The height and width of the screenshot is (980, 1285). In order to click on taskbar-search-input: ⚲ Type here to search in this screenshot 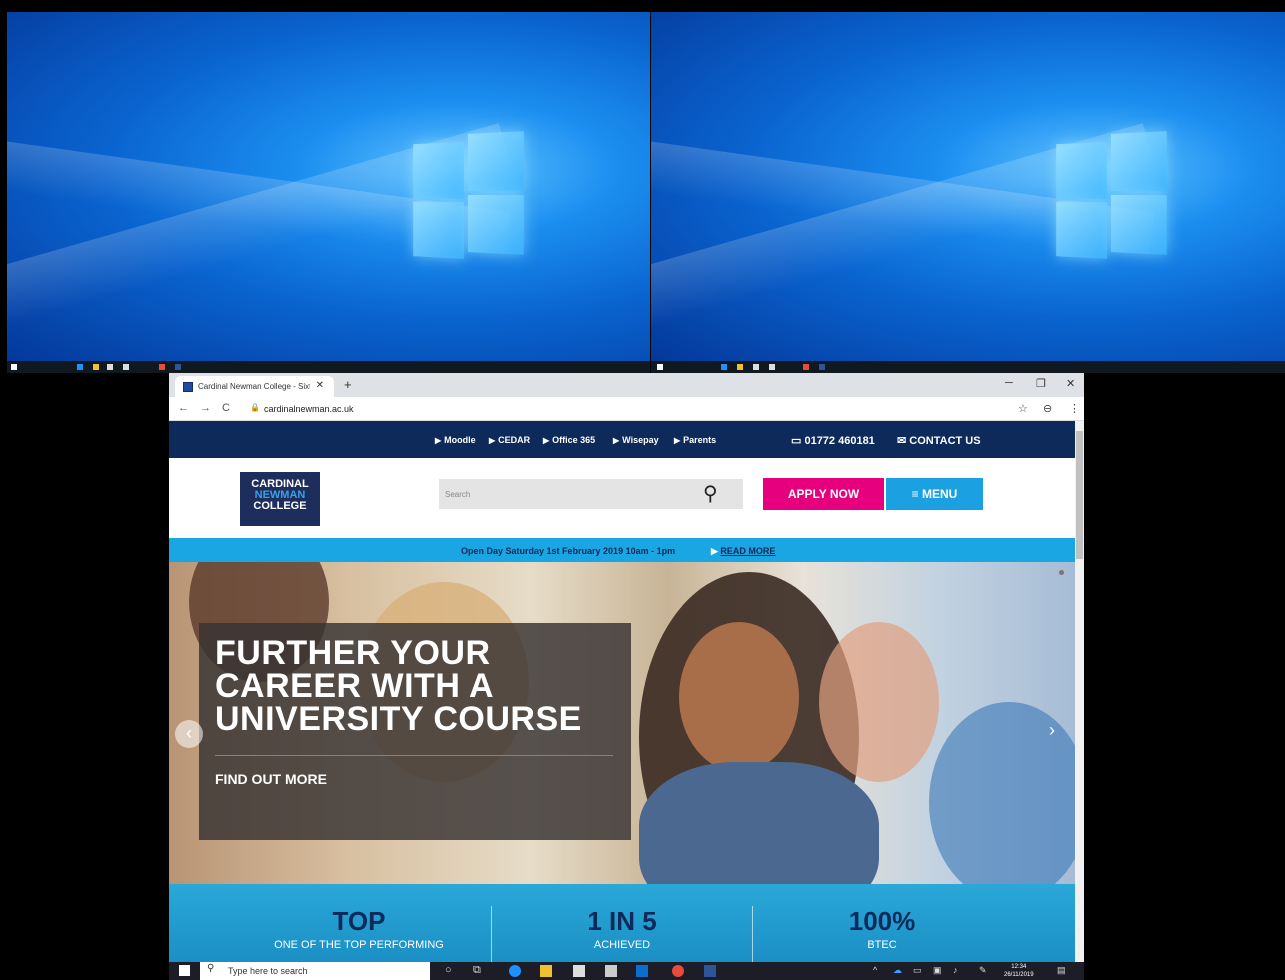, I will do `click(315, 971)`.